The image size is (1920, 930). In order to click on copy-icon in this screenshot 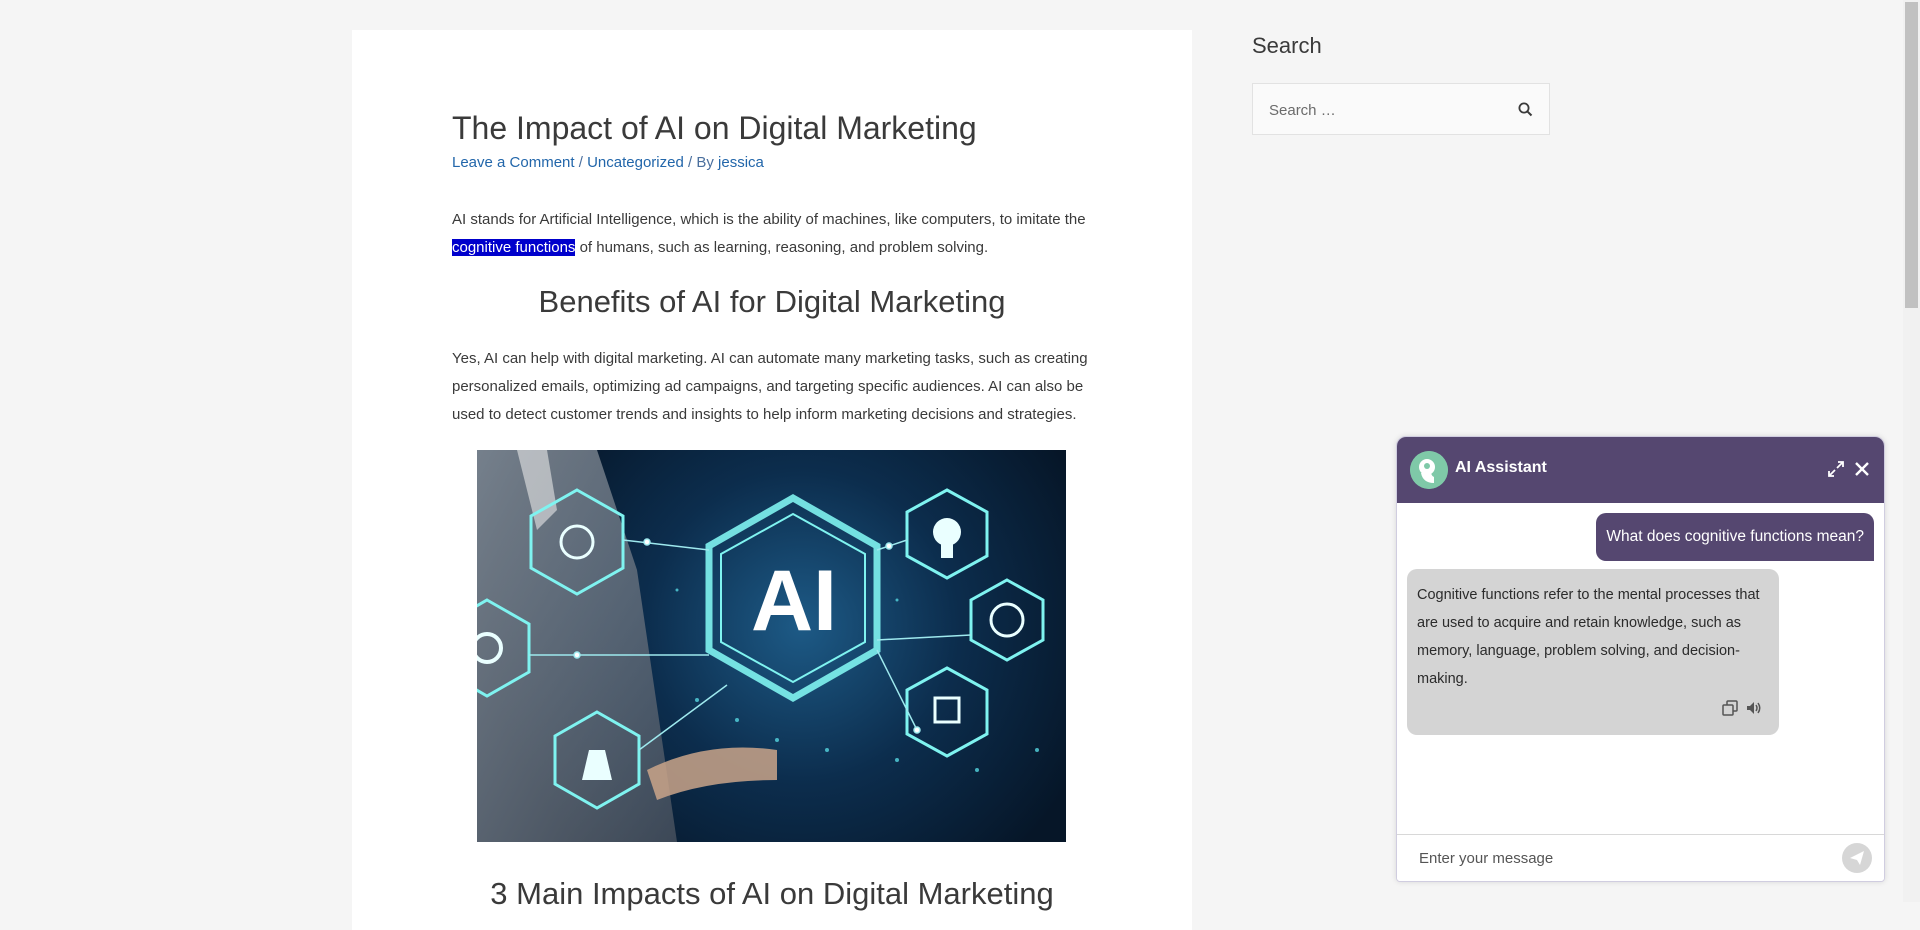, I will do `click(1730, 708)`.